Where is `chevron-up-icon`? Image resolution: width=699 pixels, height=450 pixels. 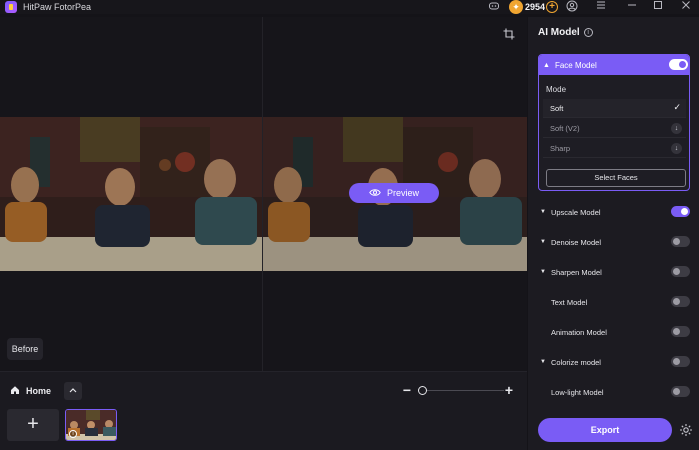 chevron-up-icon is located at coordinates (73, 390).